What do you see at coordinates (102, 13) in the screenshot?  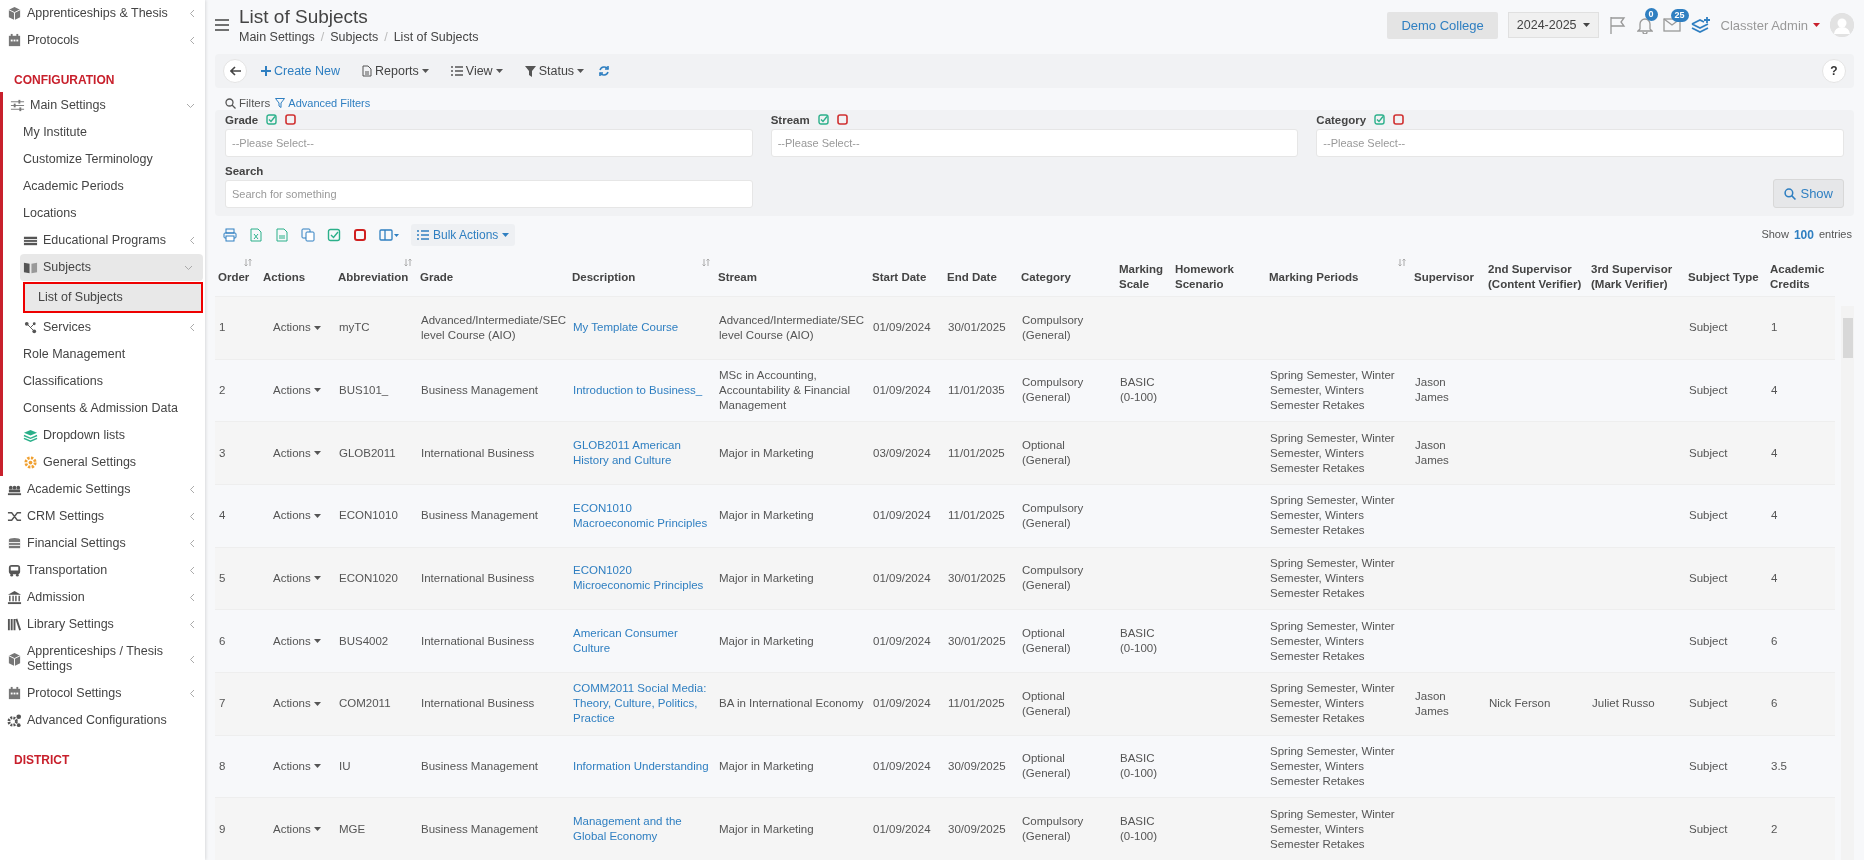 I see `sidebar-item: Apprenticeships & Thesis` at bounding box center [102, 13].